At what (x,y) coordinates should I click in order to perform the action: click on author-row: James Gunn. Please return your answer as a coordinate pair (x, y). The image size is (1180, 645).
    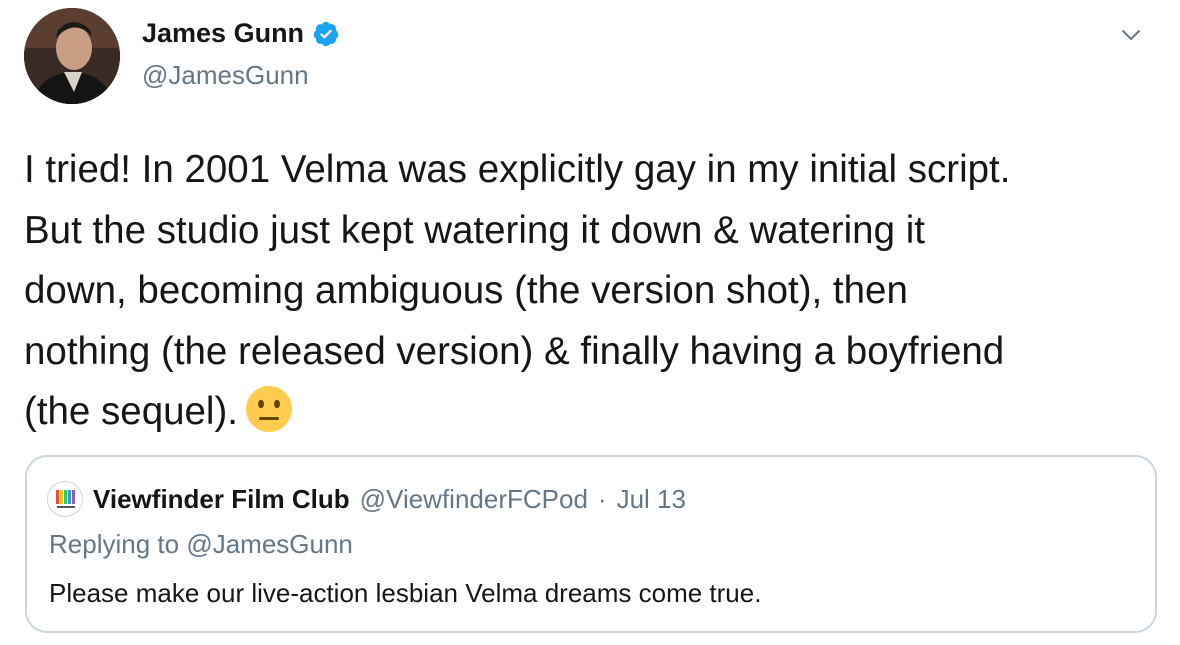
    Looking at the image, I should click on (241, 33).